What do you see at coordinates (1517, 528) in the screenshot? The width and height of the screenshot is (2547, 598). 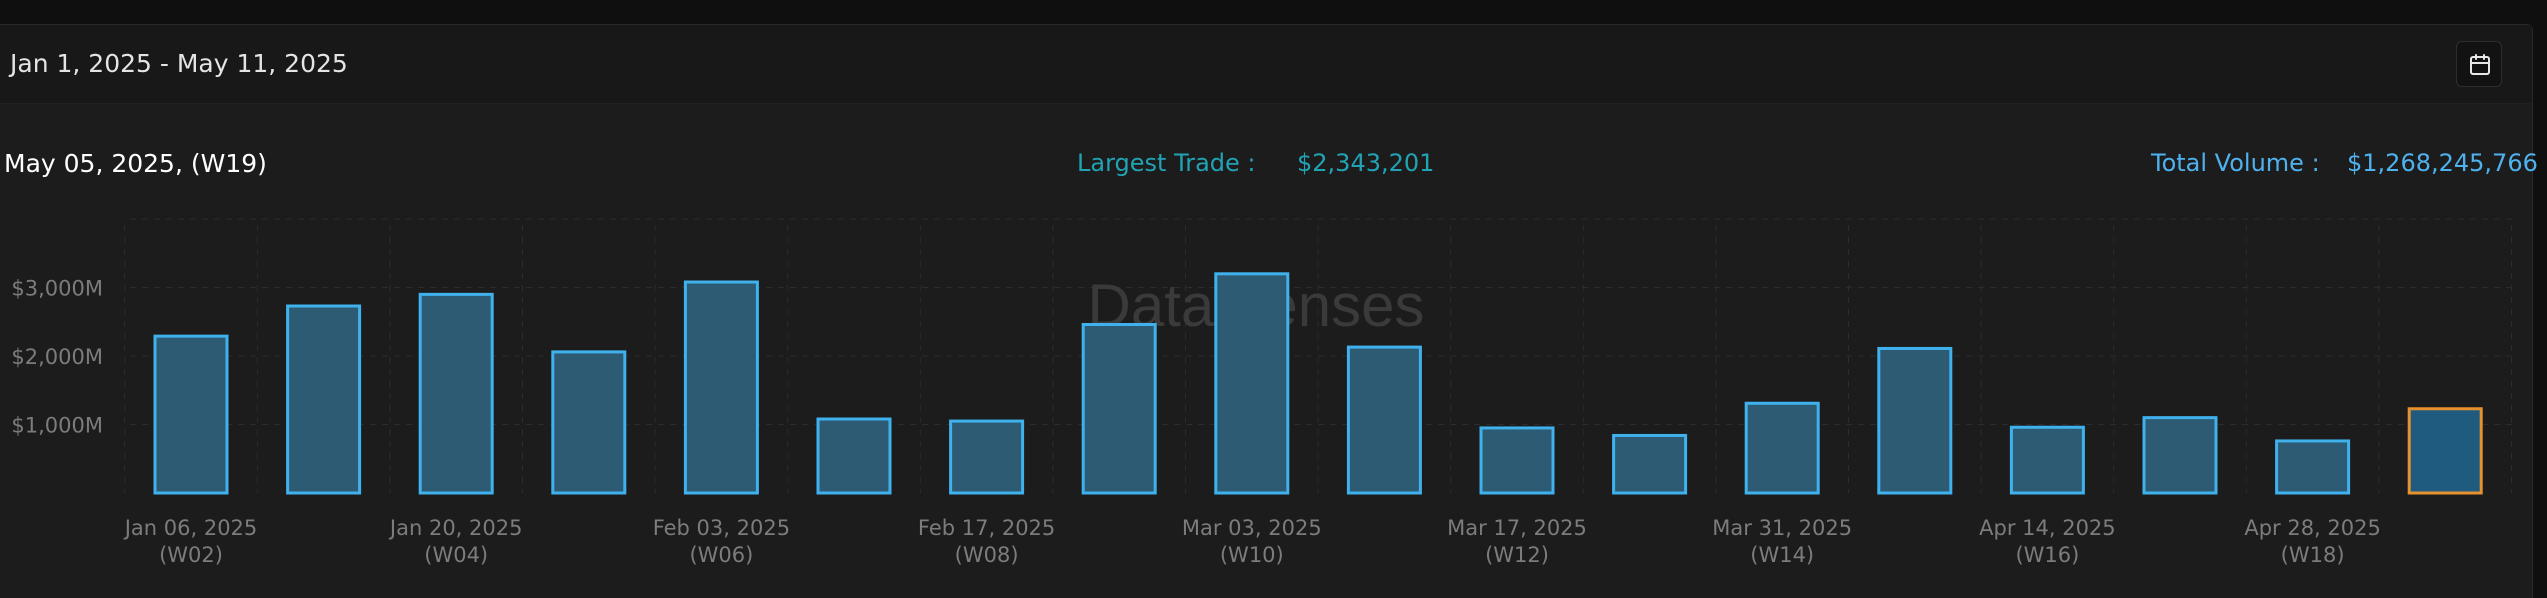 I see `x-tick-date: Mar 17, 2025` at bounding box center [1517, 528].